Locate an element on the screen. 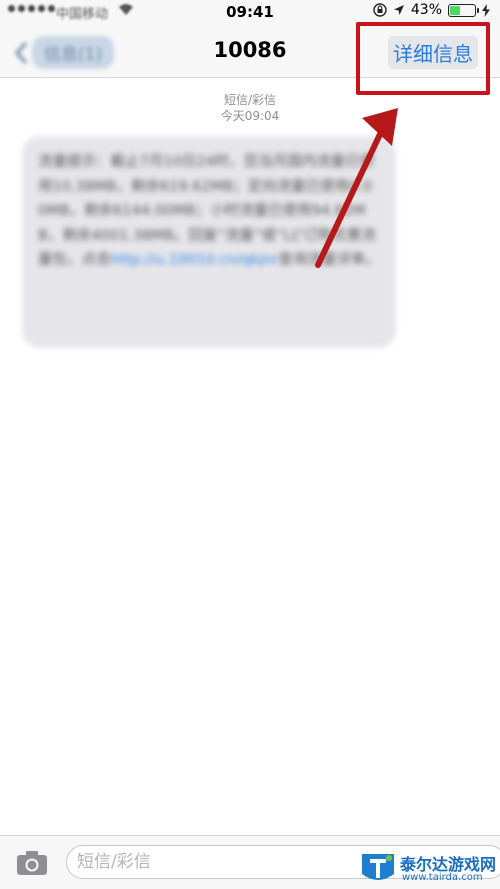 The image size is (500, 889). message-text-tail: 查询流量详单。 is located at coordinates (329, 260).